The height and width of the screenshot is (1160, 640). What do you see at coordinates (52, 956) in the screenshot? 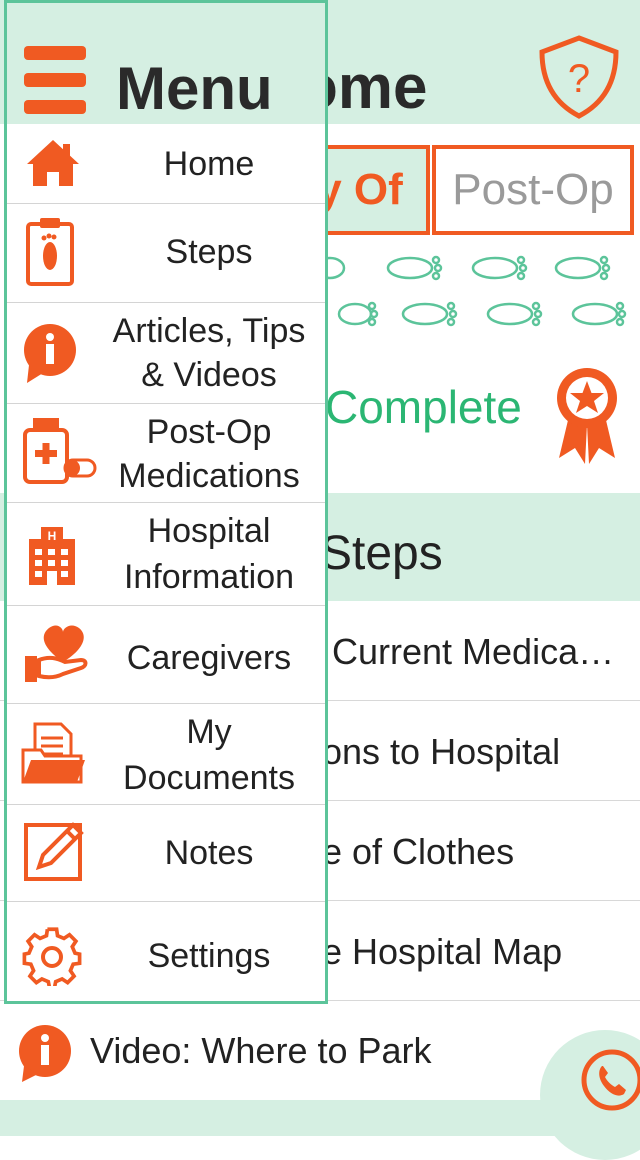
I see `gear-icon` at bounding box center [52, 956].